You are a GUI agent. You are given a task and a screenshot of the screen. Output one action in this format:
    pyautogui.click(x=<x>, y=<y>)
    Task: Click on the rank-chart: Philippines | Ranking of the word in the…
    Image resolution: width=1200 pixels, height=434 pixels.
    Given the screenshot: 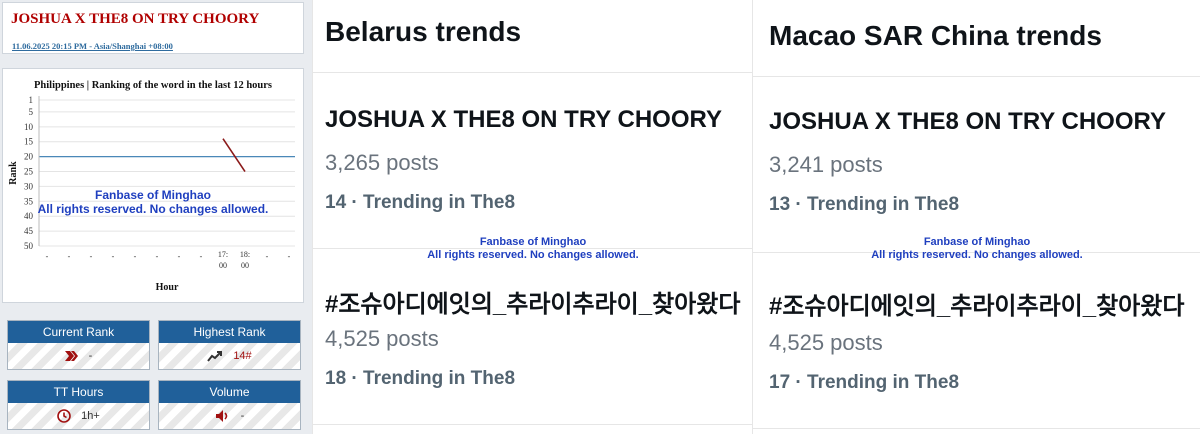 What is the action you would take?
    pyautogui.click(x=153, y=185)
    